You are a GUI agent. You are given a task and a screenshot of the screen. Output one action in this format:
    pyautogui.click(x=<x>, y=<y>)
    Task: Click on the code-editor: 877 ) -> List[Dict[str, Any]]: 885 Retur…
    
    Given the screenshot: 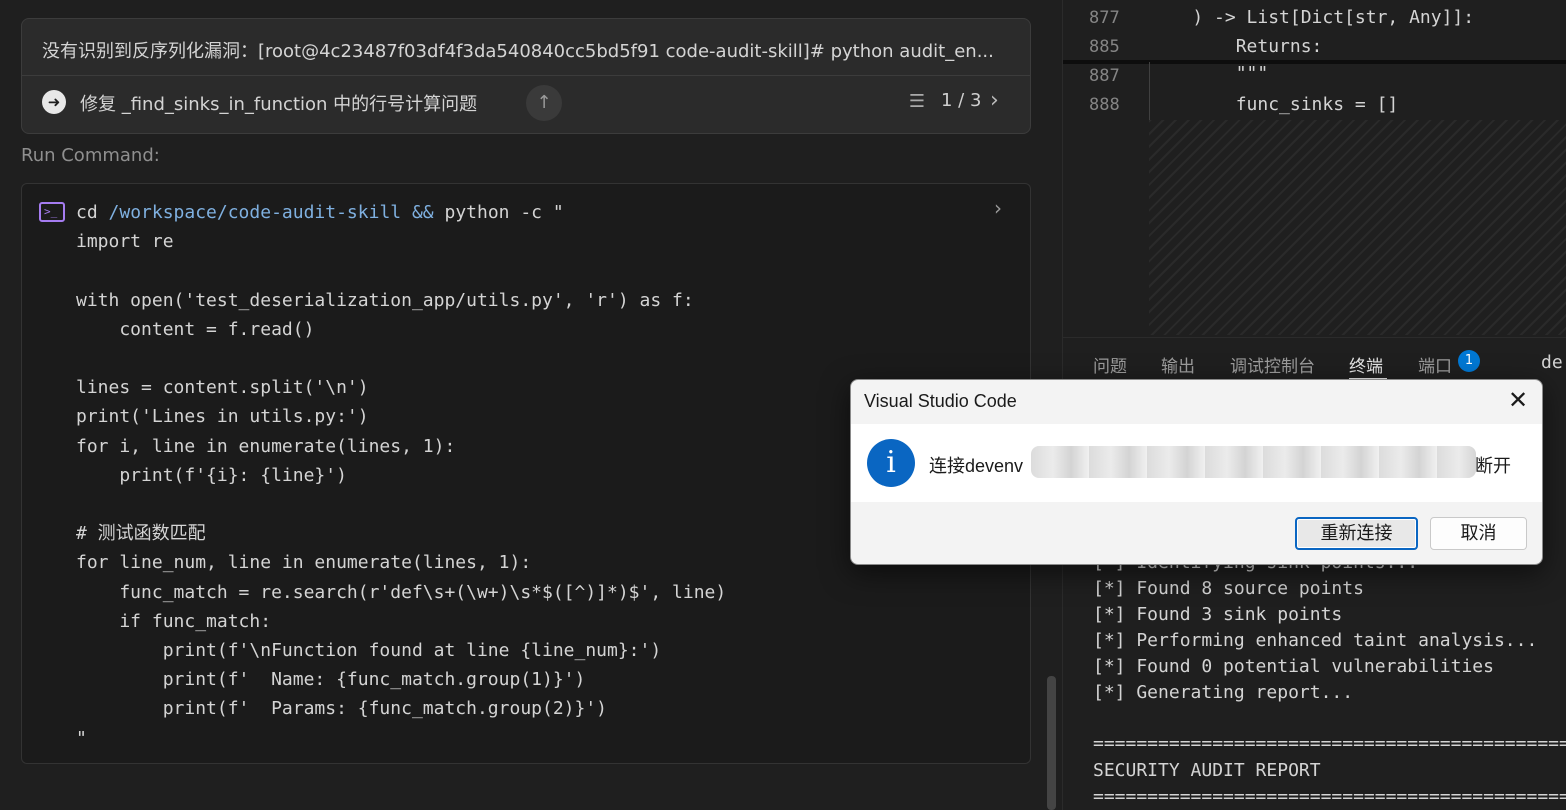 What is the action you would take?
    pyautogui.click(x=1314, y=167)
    